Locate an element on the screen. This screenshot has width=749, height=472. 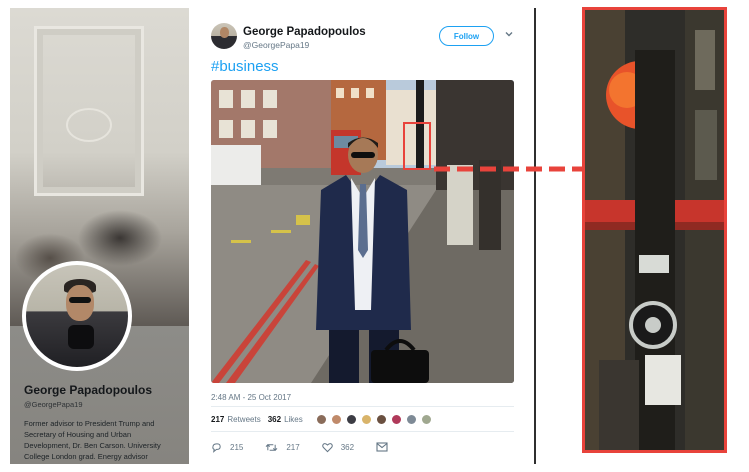
wall-ornament is located at coordinates (89, 125).